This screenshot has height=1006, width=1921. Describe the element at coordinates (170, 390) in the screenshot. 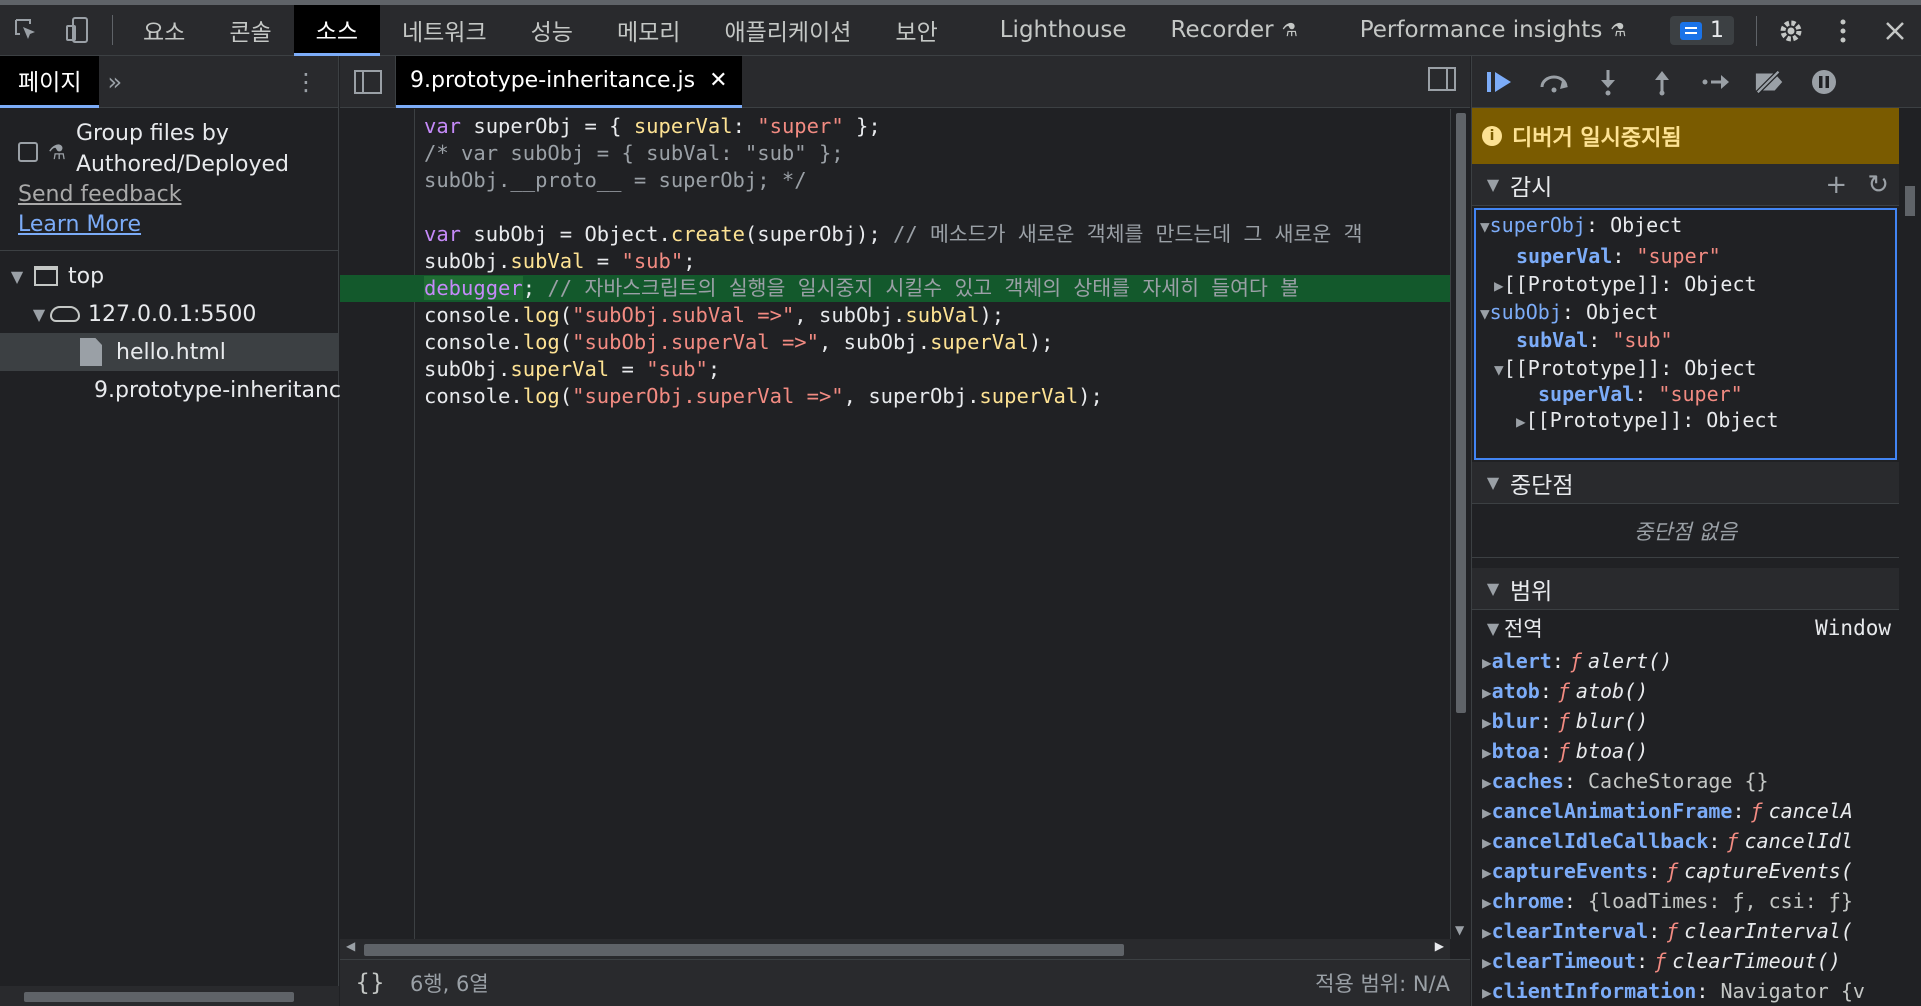

I see `tree-item-prototype-js: 9.prototype-inheritanc` at that location.